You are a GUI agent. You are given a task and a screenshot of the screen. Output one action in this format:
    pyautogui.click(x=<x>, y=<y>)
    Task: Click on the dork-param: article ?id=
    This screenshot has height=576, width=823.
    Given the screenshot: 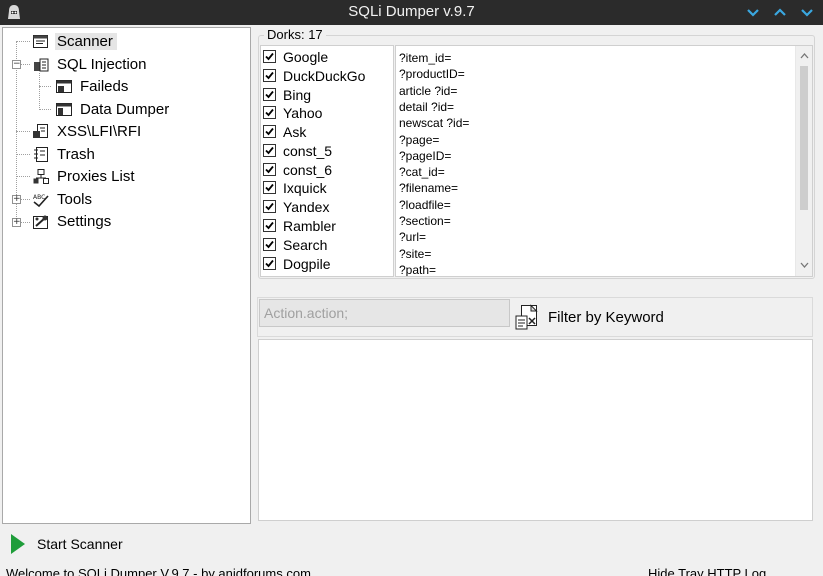 What is the action you would take?
    pyautogui.click(x=428, y=91)
    